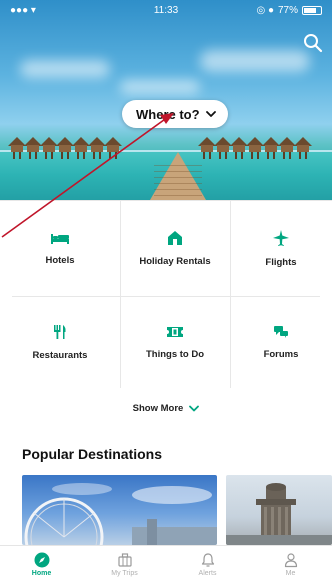 This screenshot has height=583, width=332. What do you see at coordinates (124, 573) in the screenshot?
I see `tab-label: My Trips` at bounding box center [124, 573].